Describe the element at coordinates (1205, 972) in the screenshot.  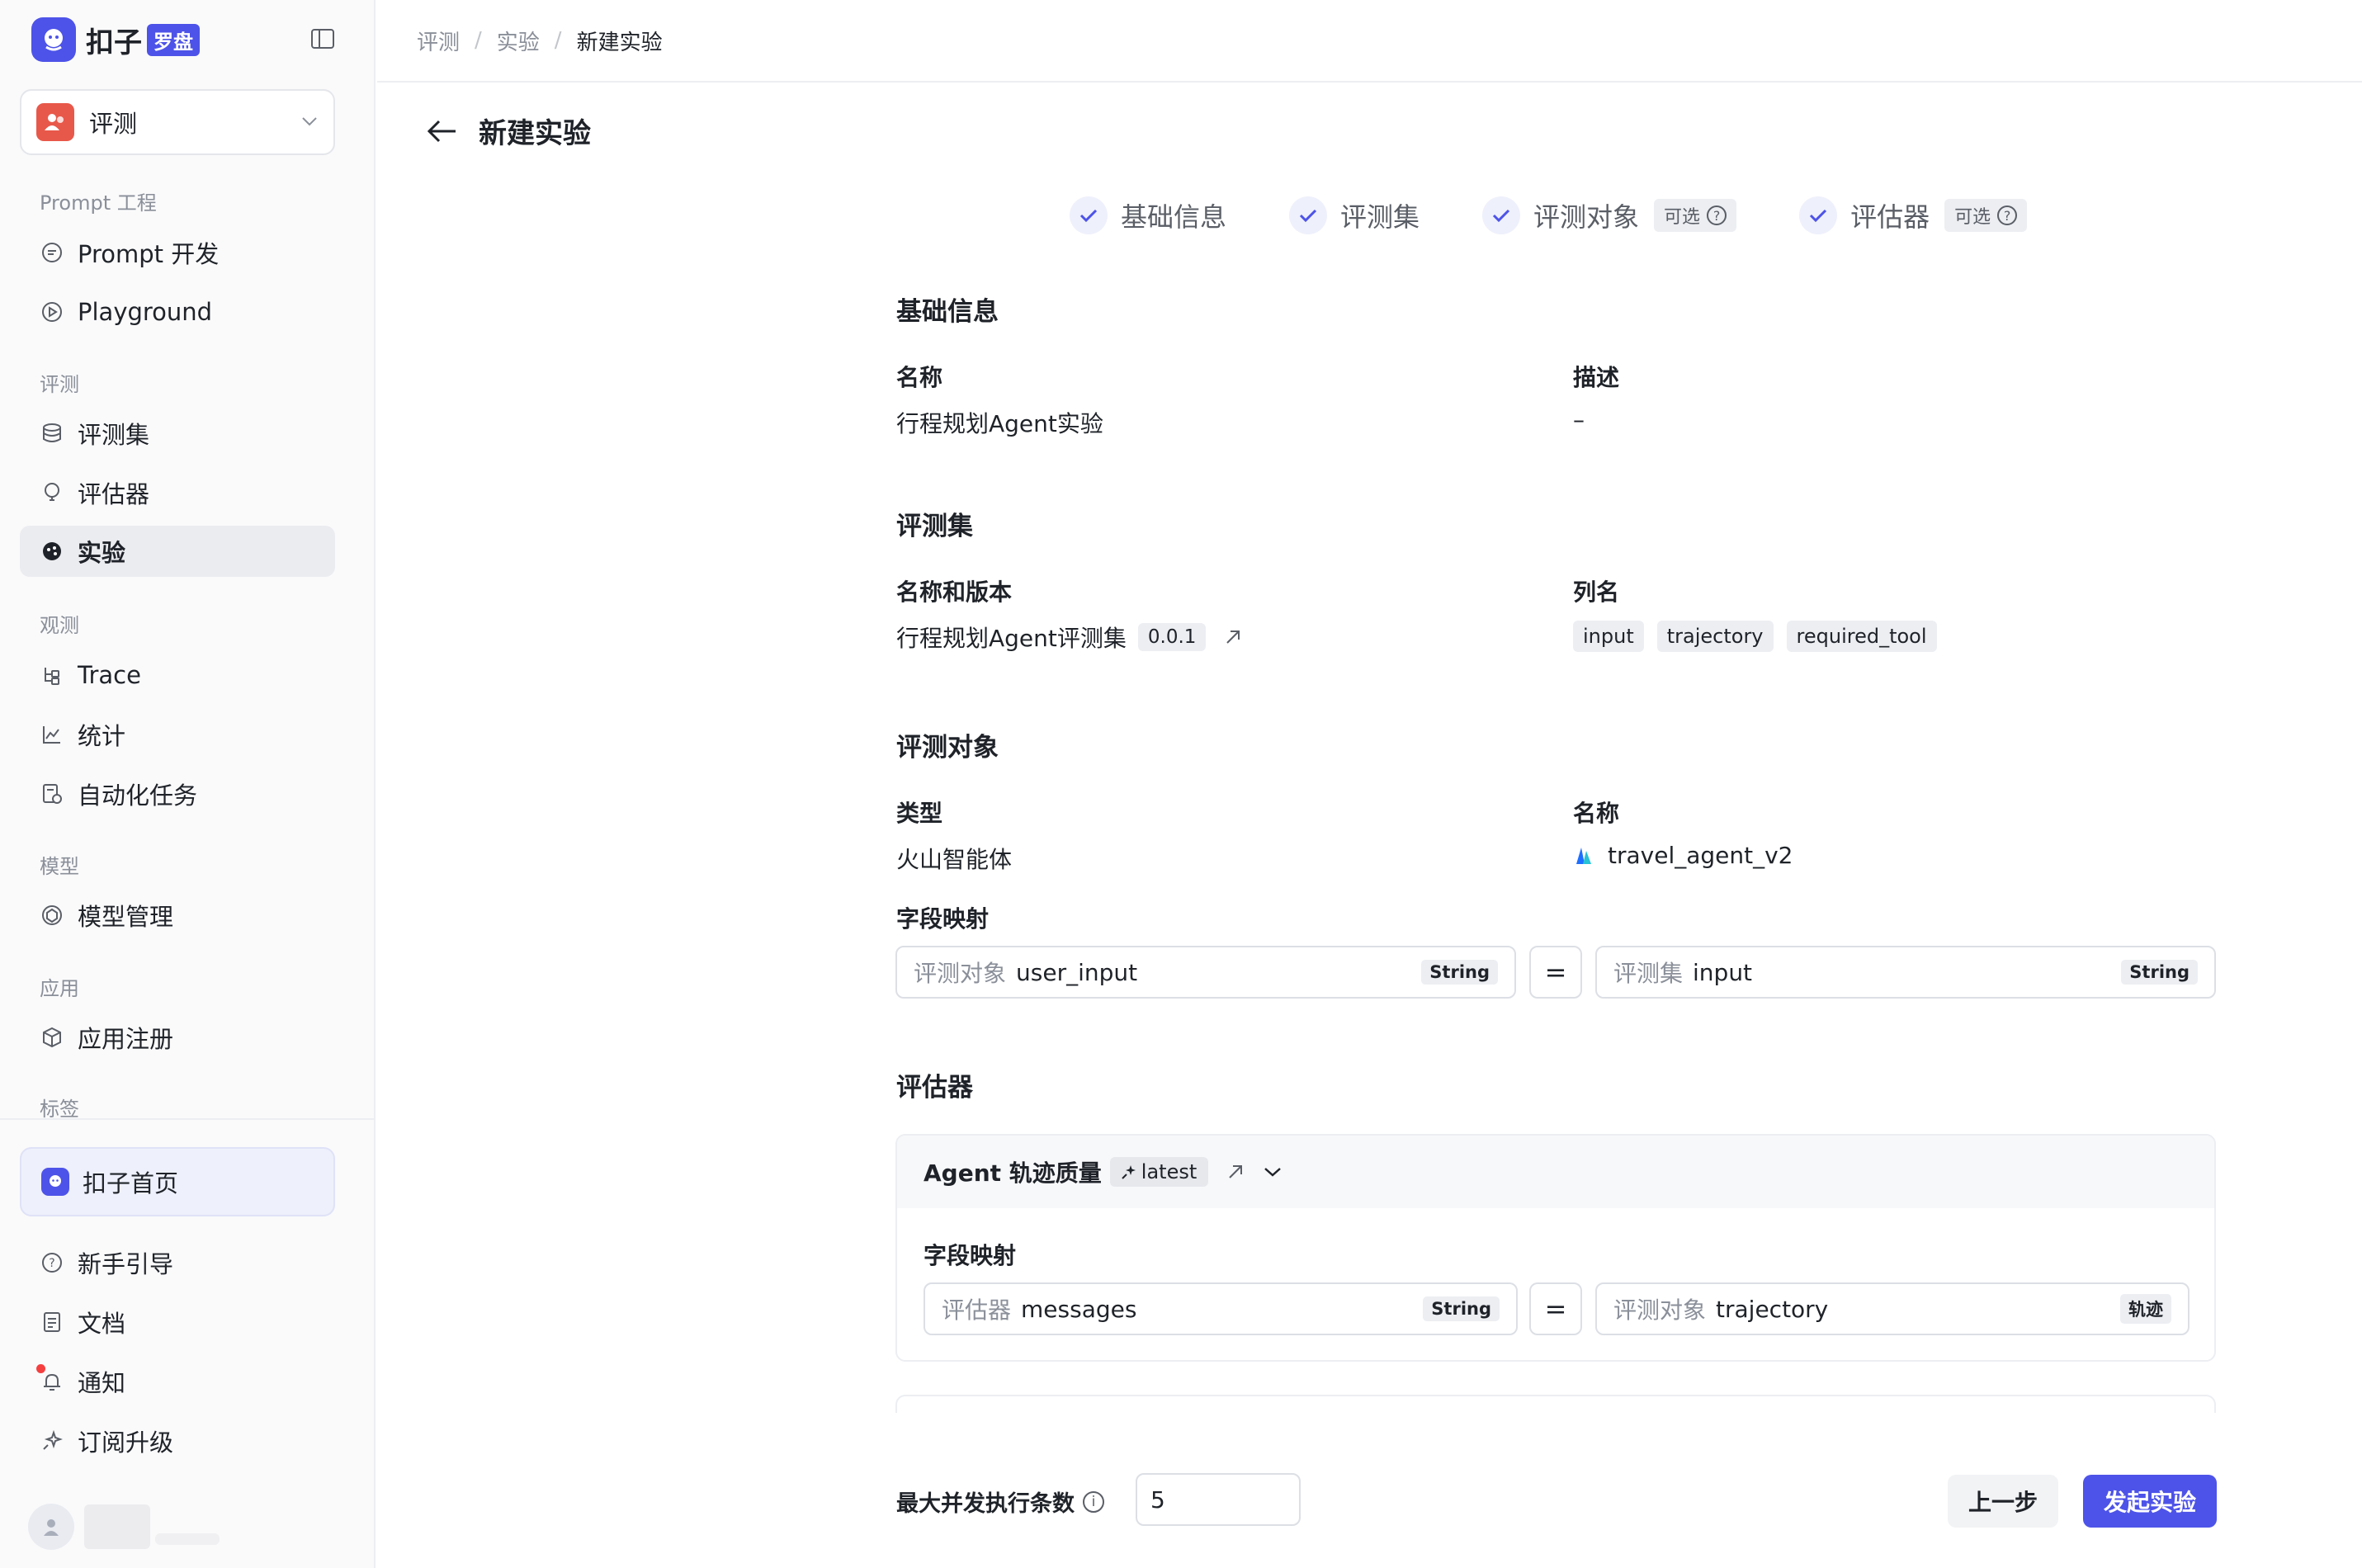
I see `target-field-select: 评测对象 user_input String` at that location.